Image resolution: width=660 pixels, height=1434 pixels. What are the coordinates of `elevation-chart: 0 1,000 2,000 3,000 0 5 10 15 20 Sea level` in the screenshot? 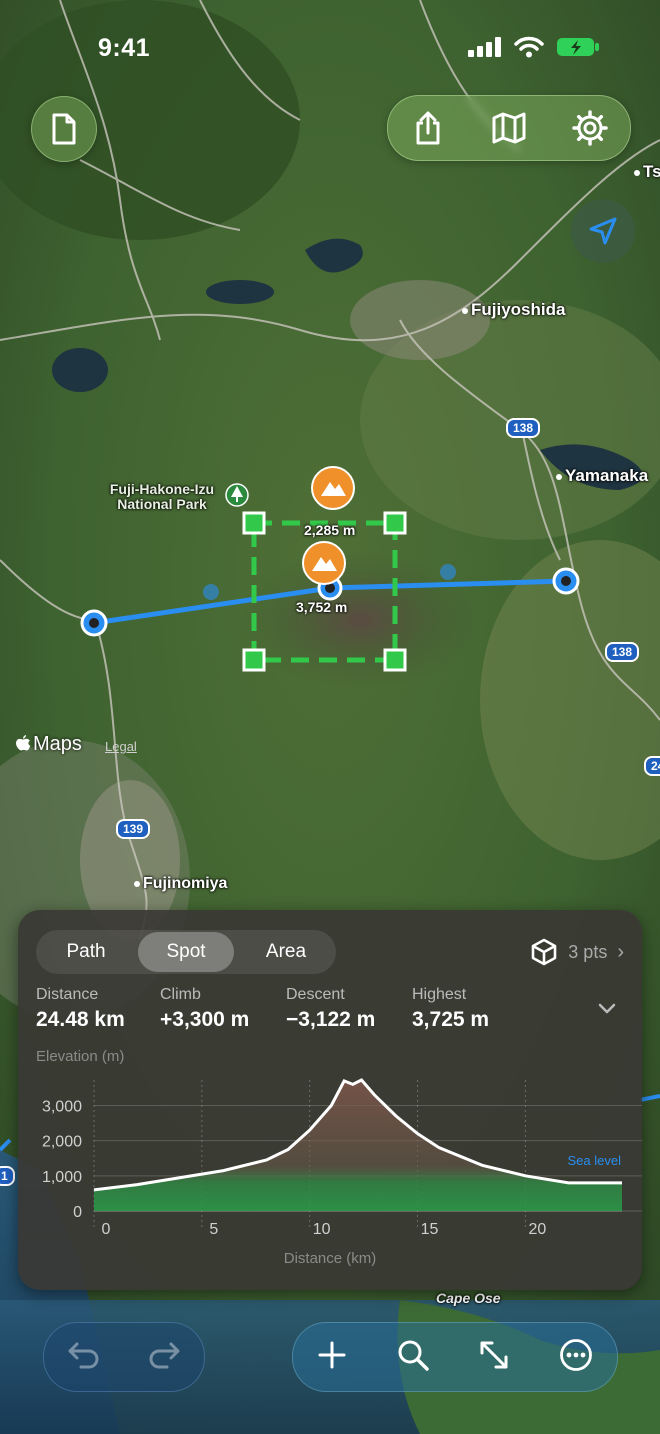 It's located at (330, 1165).